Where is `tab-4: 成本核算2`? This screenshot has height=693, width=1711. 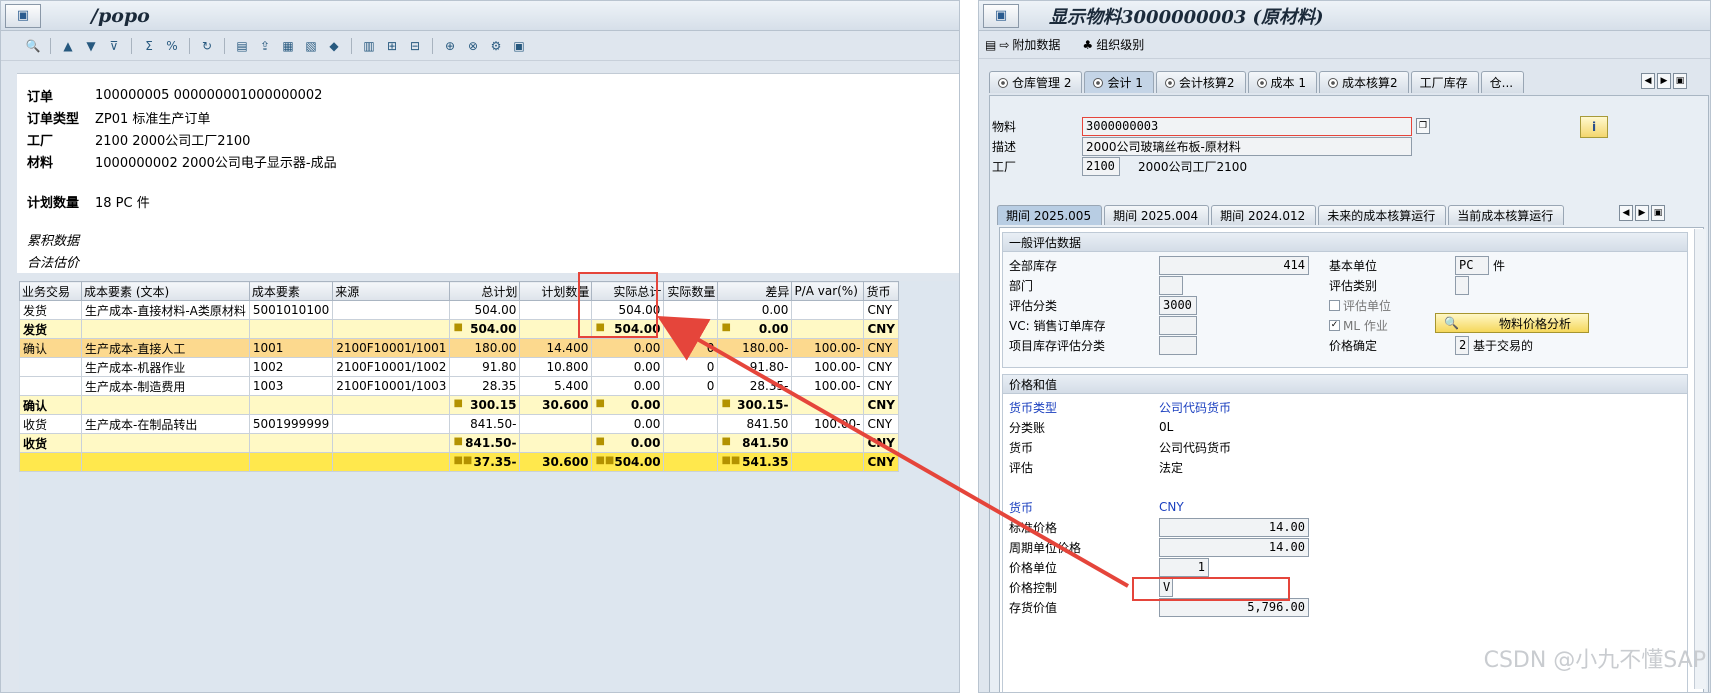
tab-4: 成本核算2 is located at coordinates (1364, 82).